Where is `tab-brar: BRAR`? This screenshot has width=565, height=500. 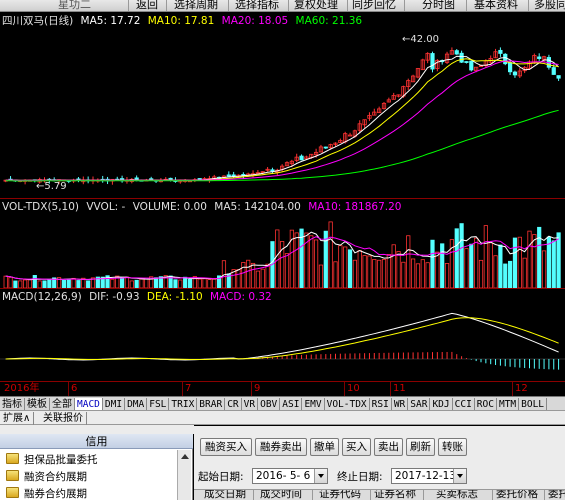
tab-brar: BRAR is located at coordinates (211, 404).